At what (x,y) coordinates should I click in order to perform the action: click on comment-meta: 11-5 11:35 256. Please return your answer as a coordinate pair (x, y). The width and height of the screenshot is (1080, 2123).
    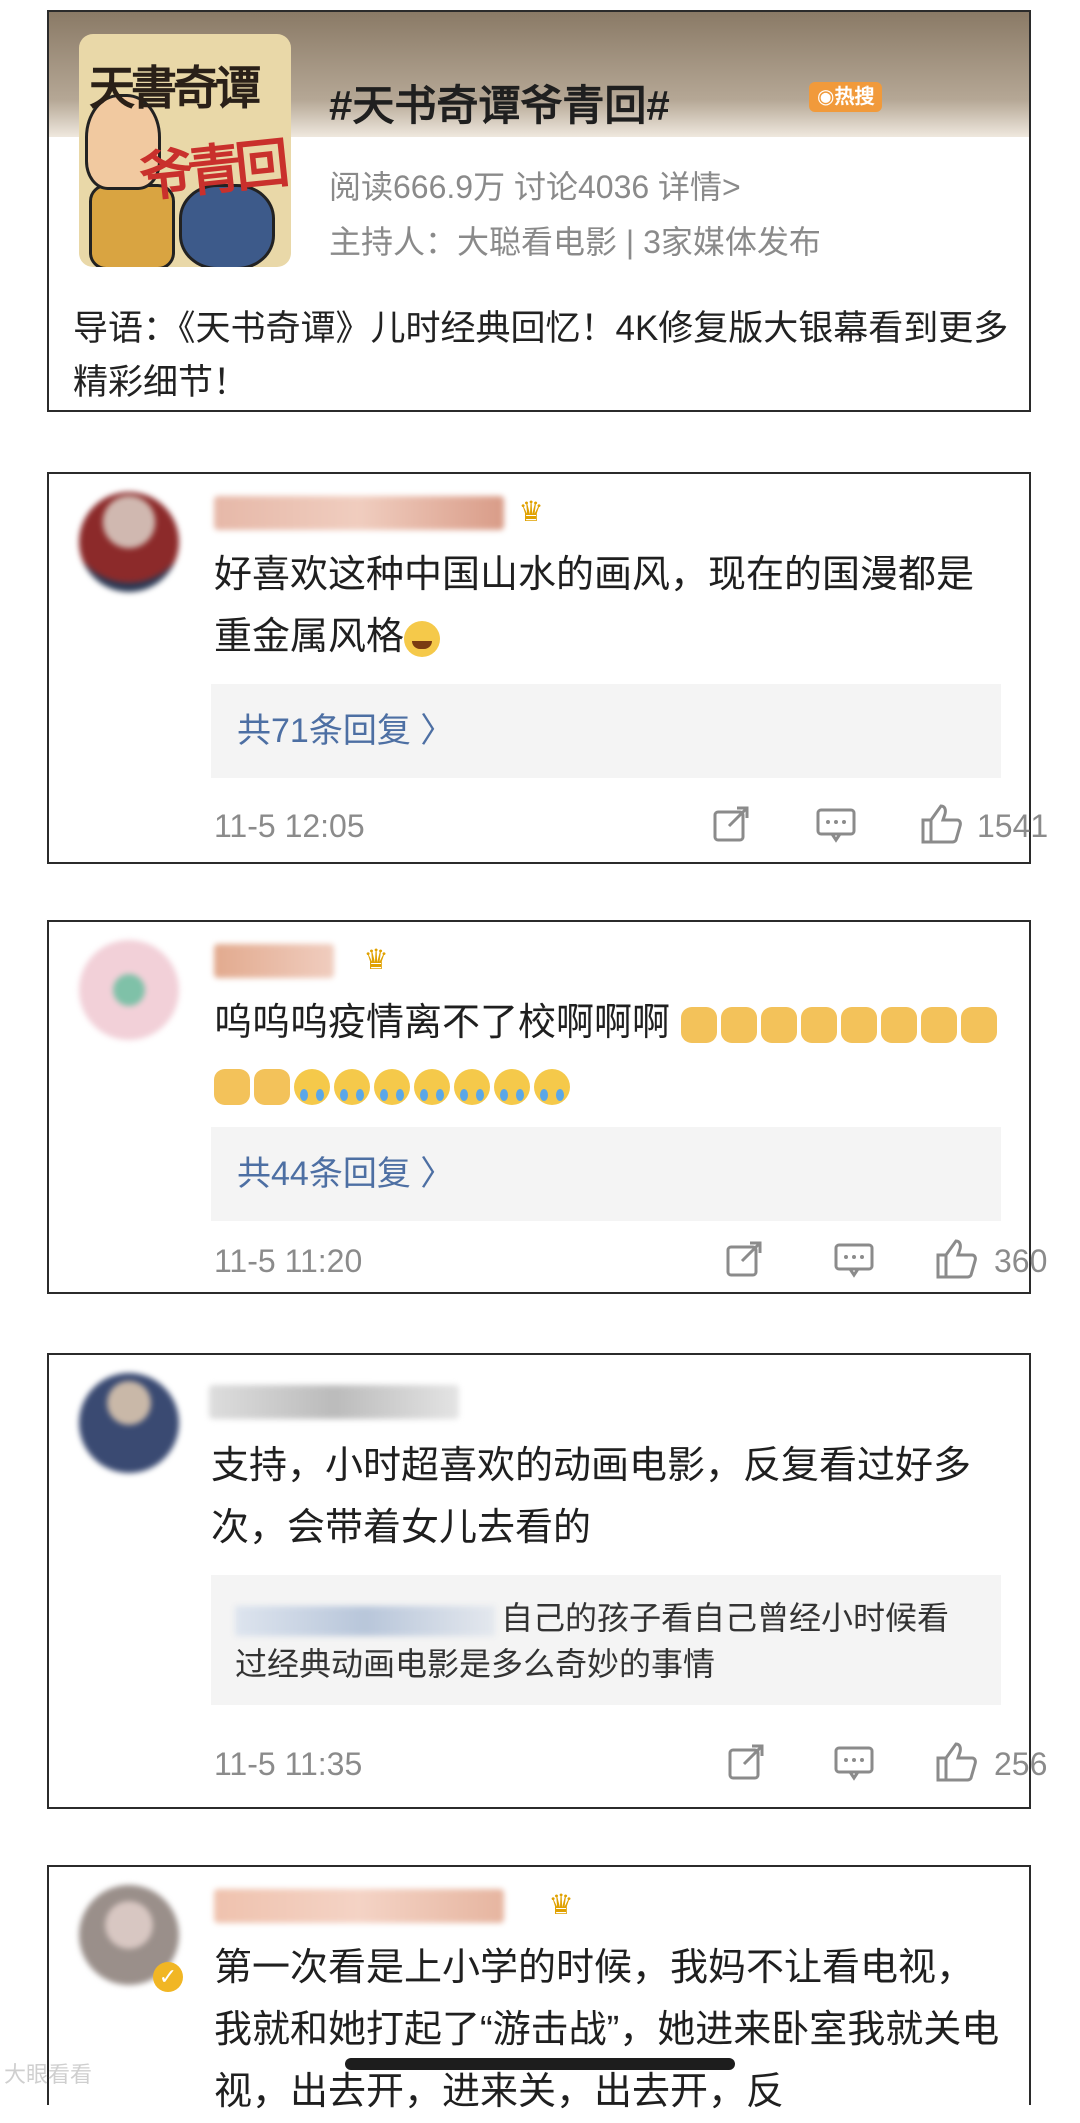
    Looking at the image, I should click on (630, 1765).